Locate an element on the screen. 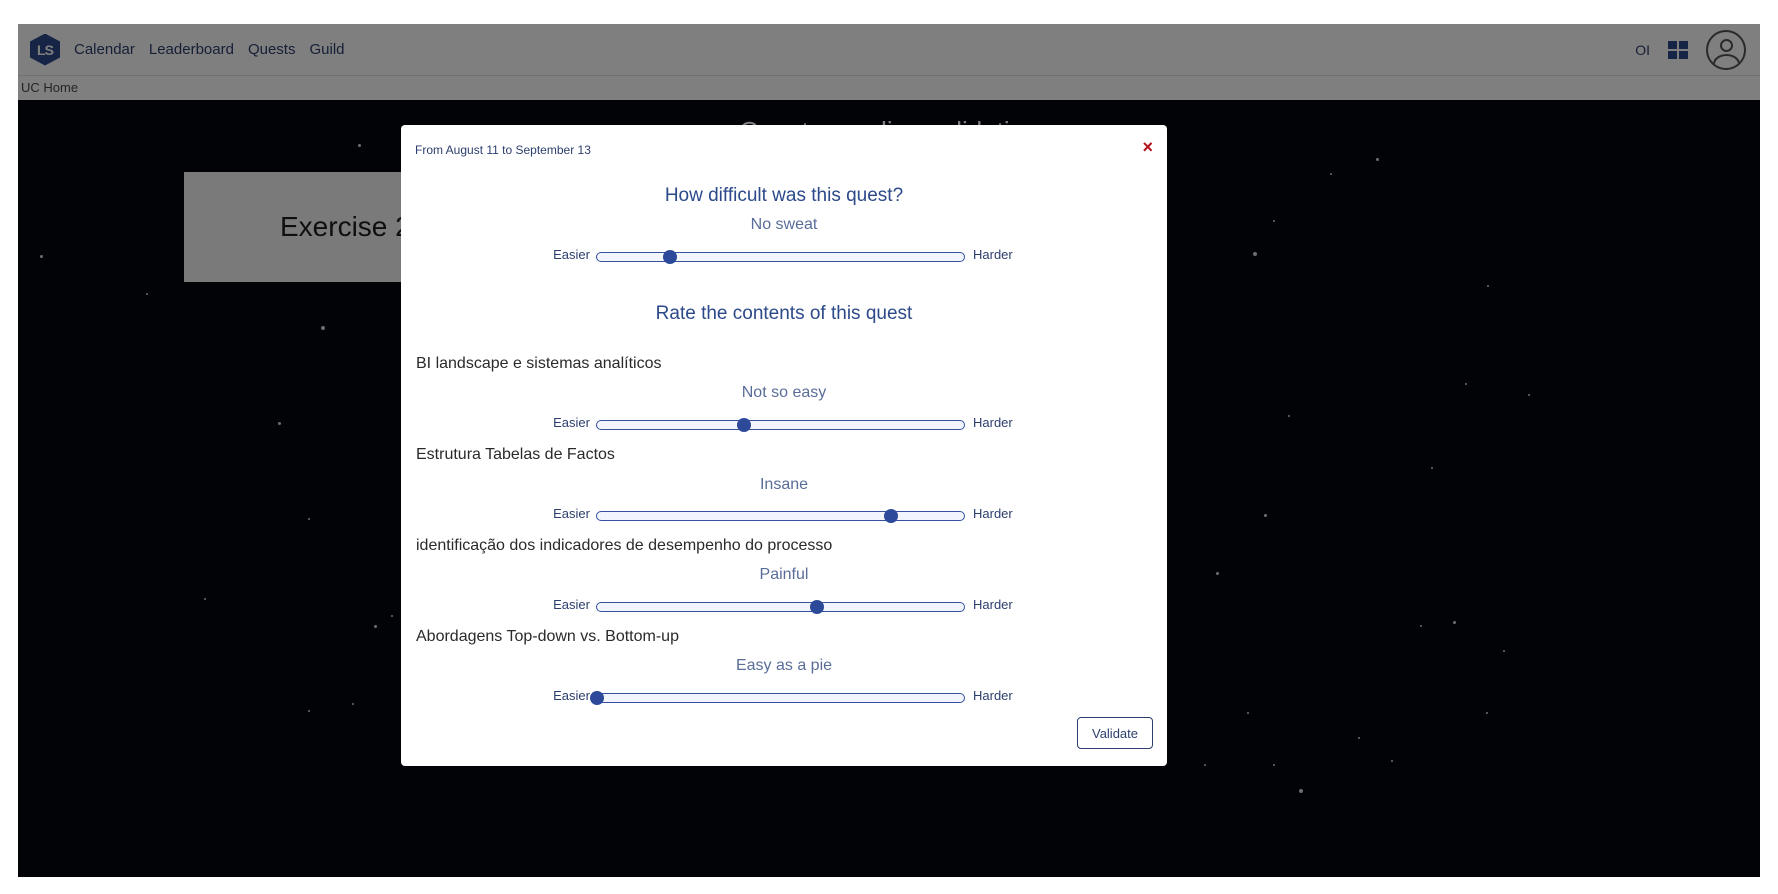 The height and width of the screenshot is (894, 1778). topic-name: Abordagens Top-down vs. Bottom-up is located at coordinates (547, 636).